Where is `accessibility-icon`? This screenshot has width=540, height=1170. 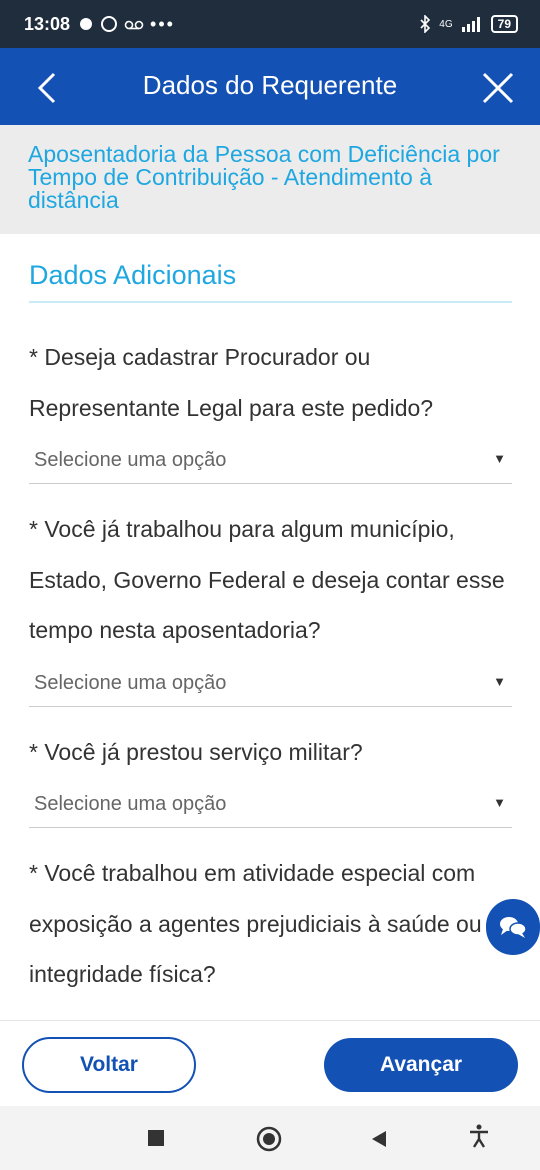 accessibility-icon is located at coordinates (479, 1136).